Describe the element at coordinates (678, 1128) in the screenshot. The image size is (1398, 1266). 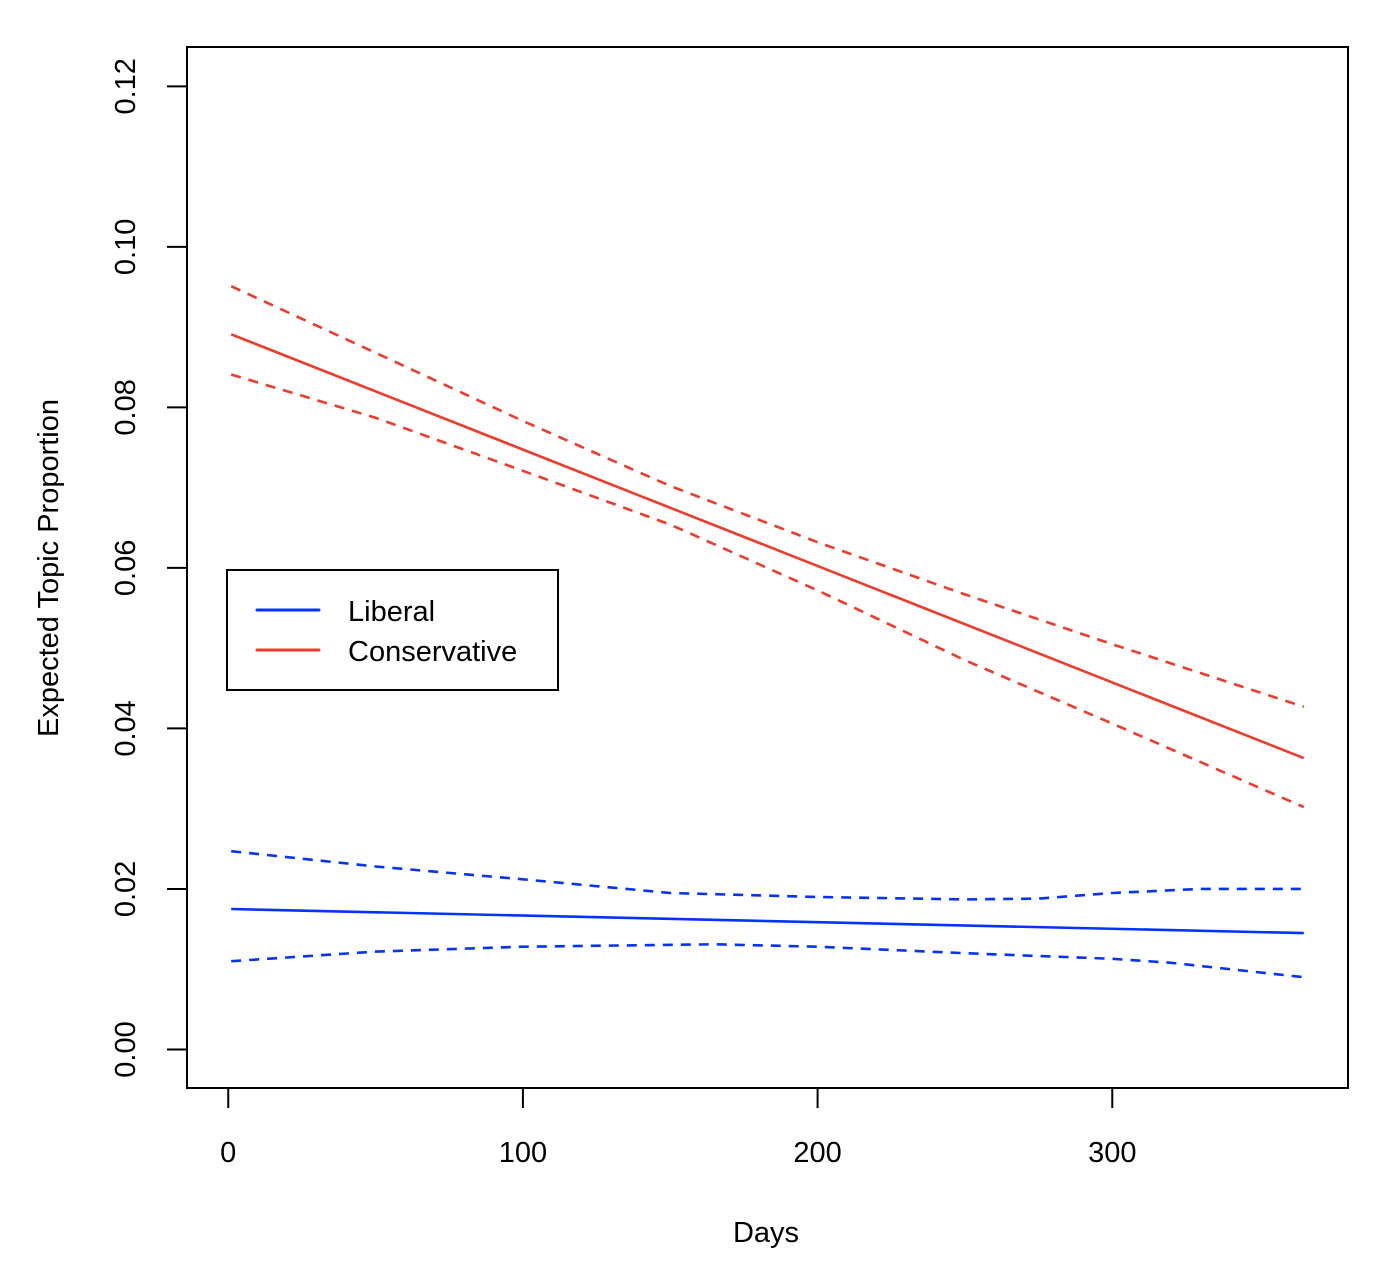
I see `x-axis: 0 100 200 300` at that location.